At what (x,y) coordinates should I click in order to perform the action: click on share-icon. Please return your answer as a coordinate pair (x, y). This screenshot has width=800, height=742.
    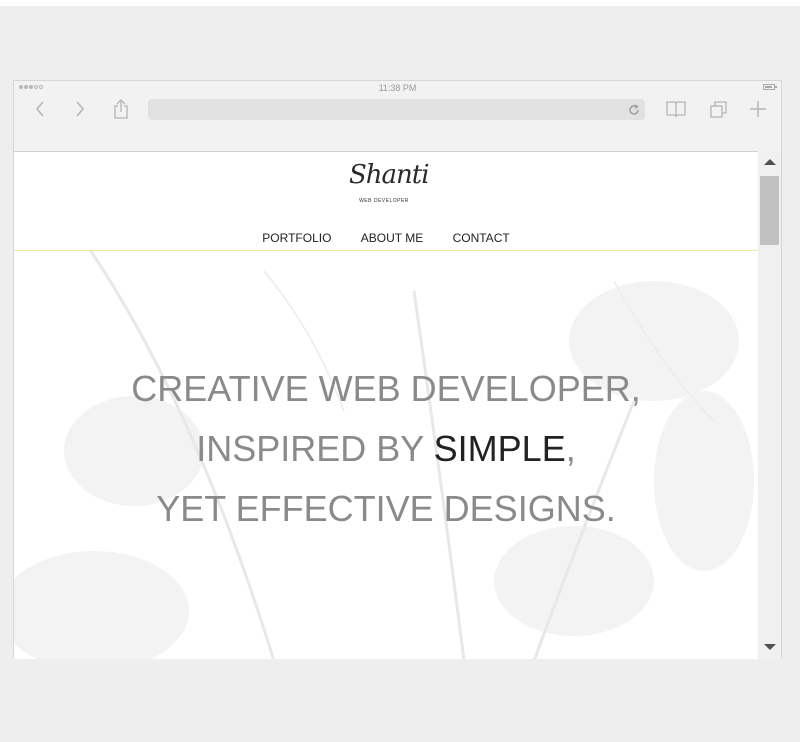
    Looking at the image, I should click on (121, 109).